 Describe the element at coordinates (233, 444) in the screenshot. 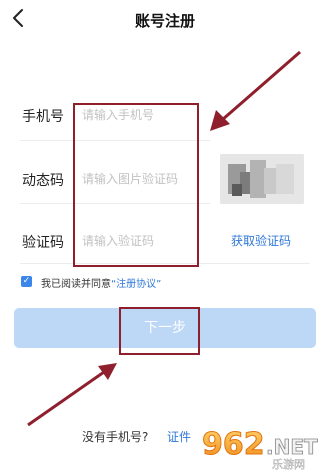

I see `svg-text: 962` at that location.